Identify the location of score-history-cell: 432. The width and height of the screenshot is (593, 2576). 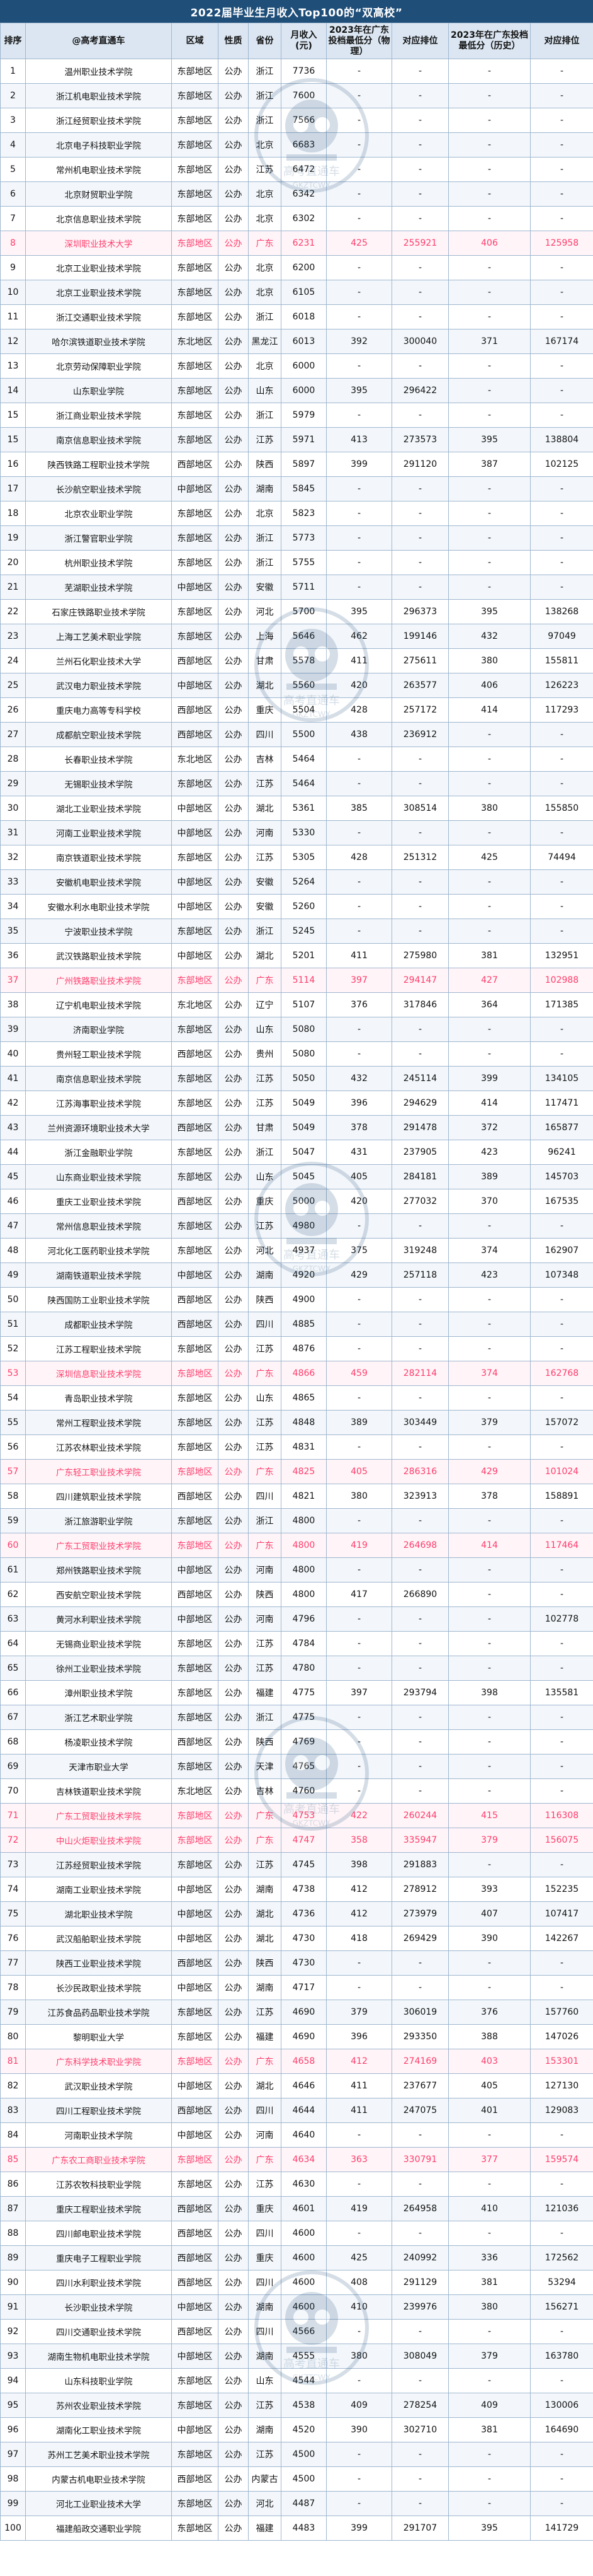
(489, 636).